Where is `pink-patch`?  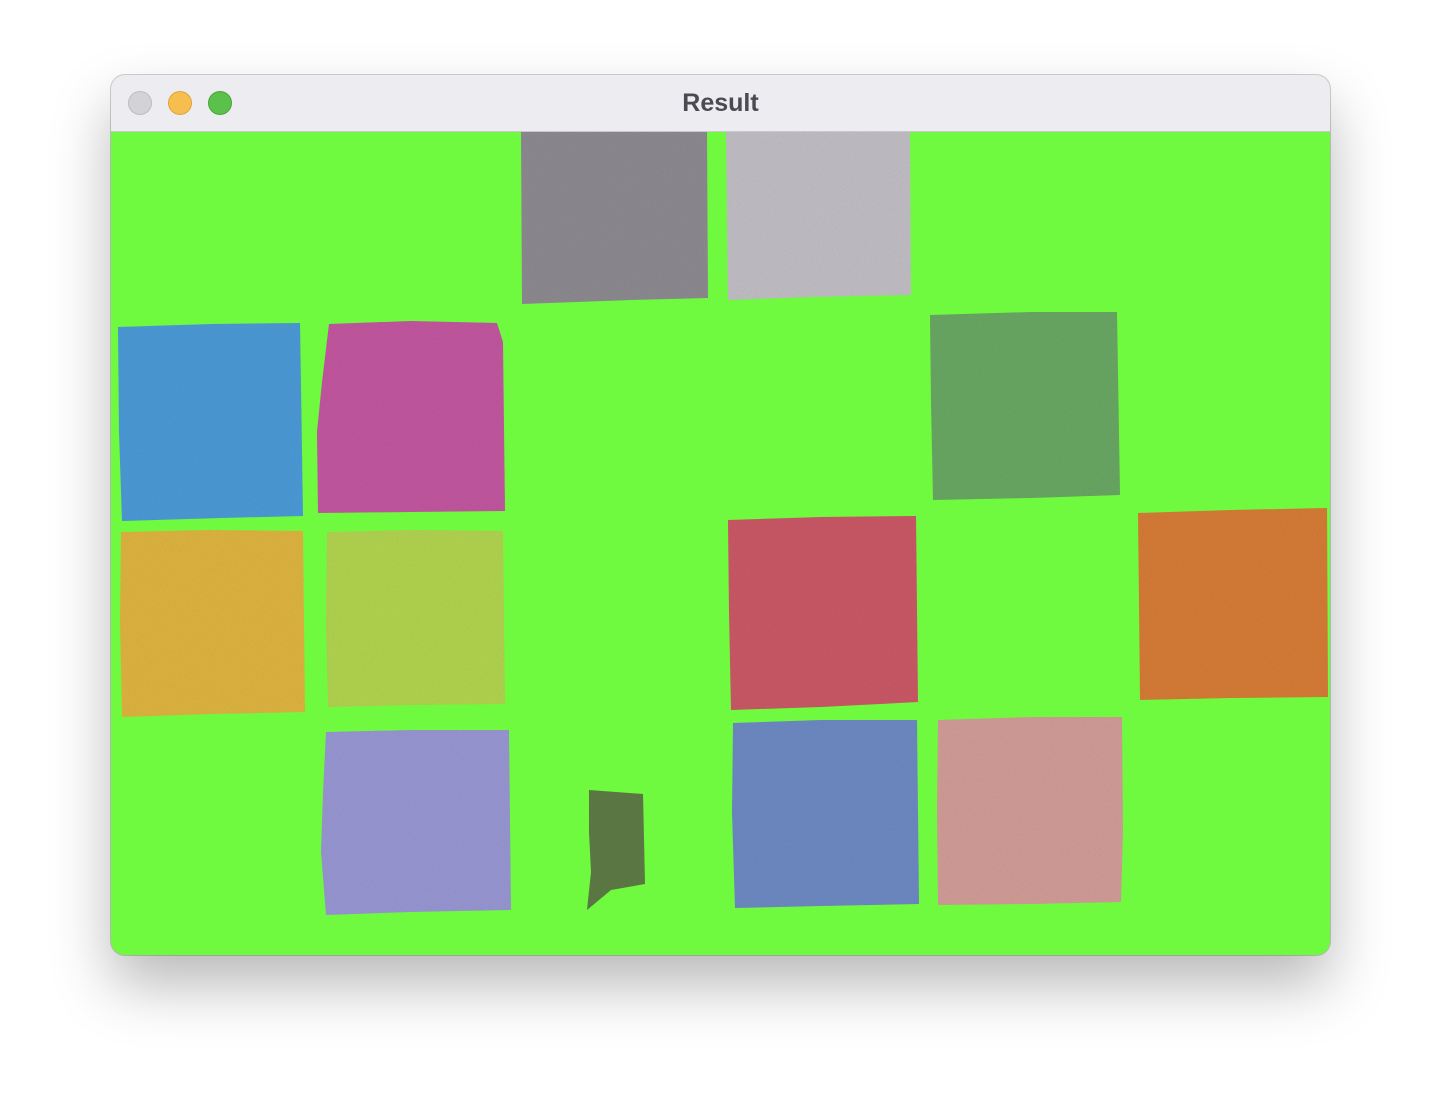
pink-patch is located at coordinates (1030, 811).